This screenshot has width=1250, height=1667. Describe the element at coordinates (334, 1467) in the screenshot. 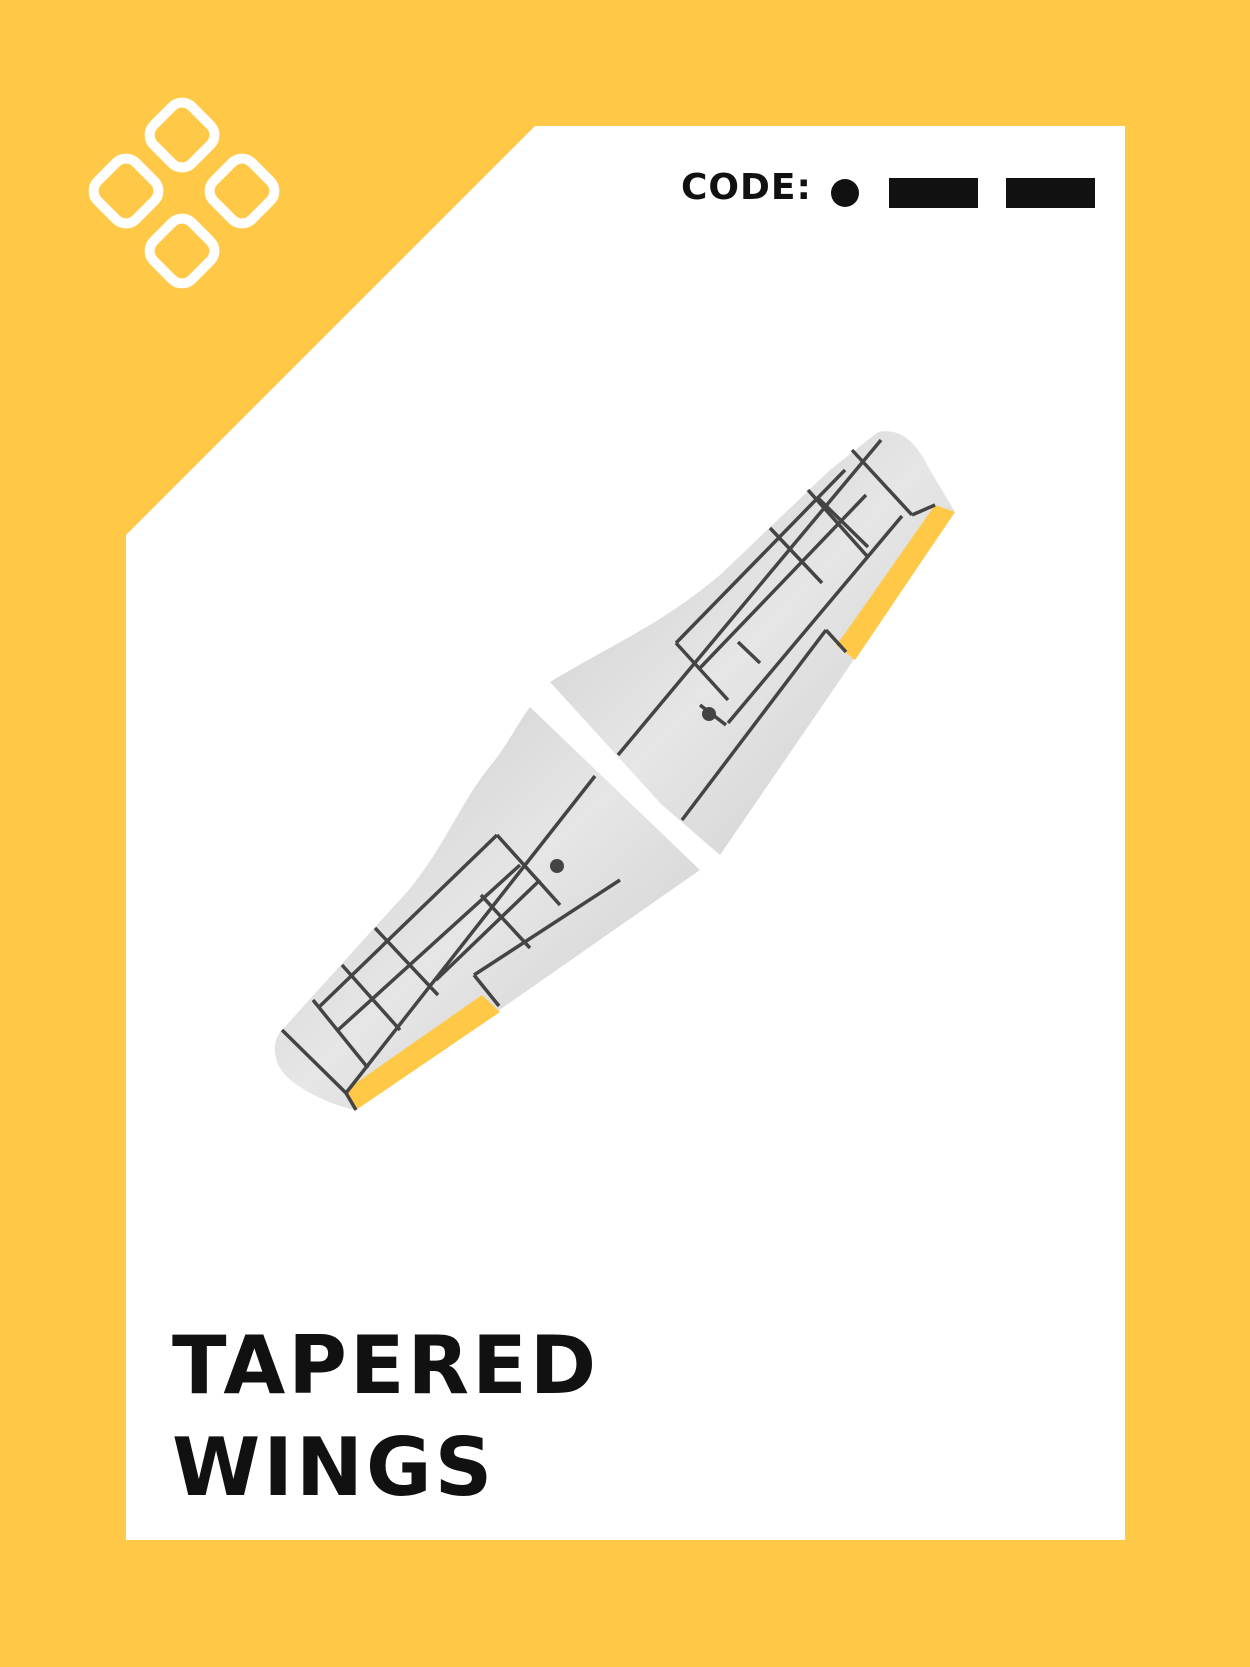

I see `card-title-line-2: WINGS` at that location.